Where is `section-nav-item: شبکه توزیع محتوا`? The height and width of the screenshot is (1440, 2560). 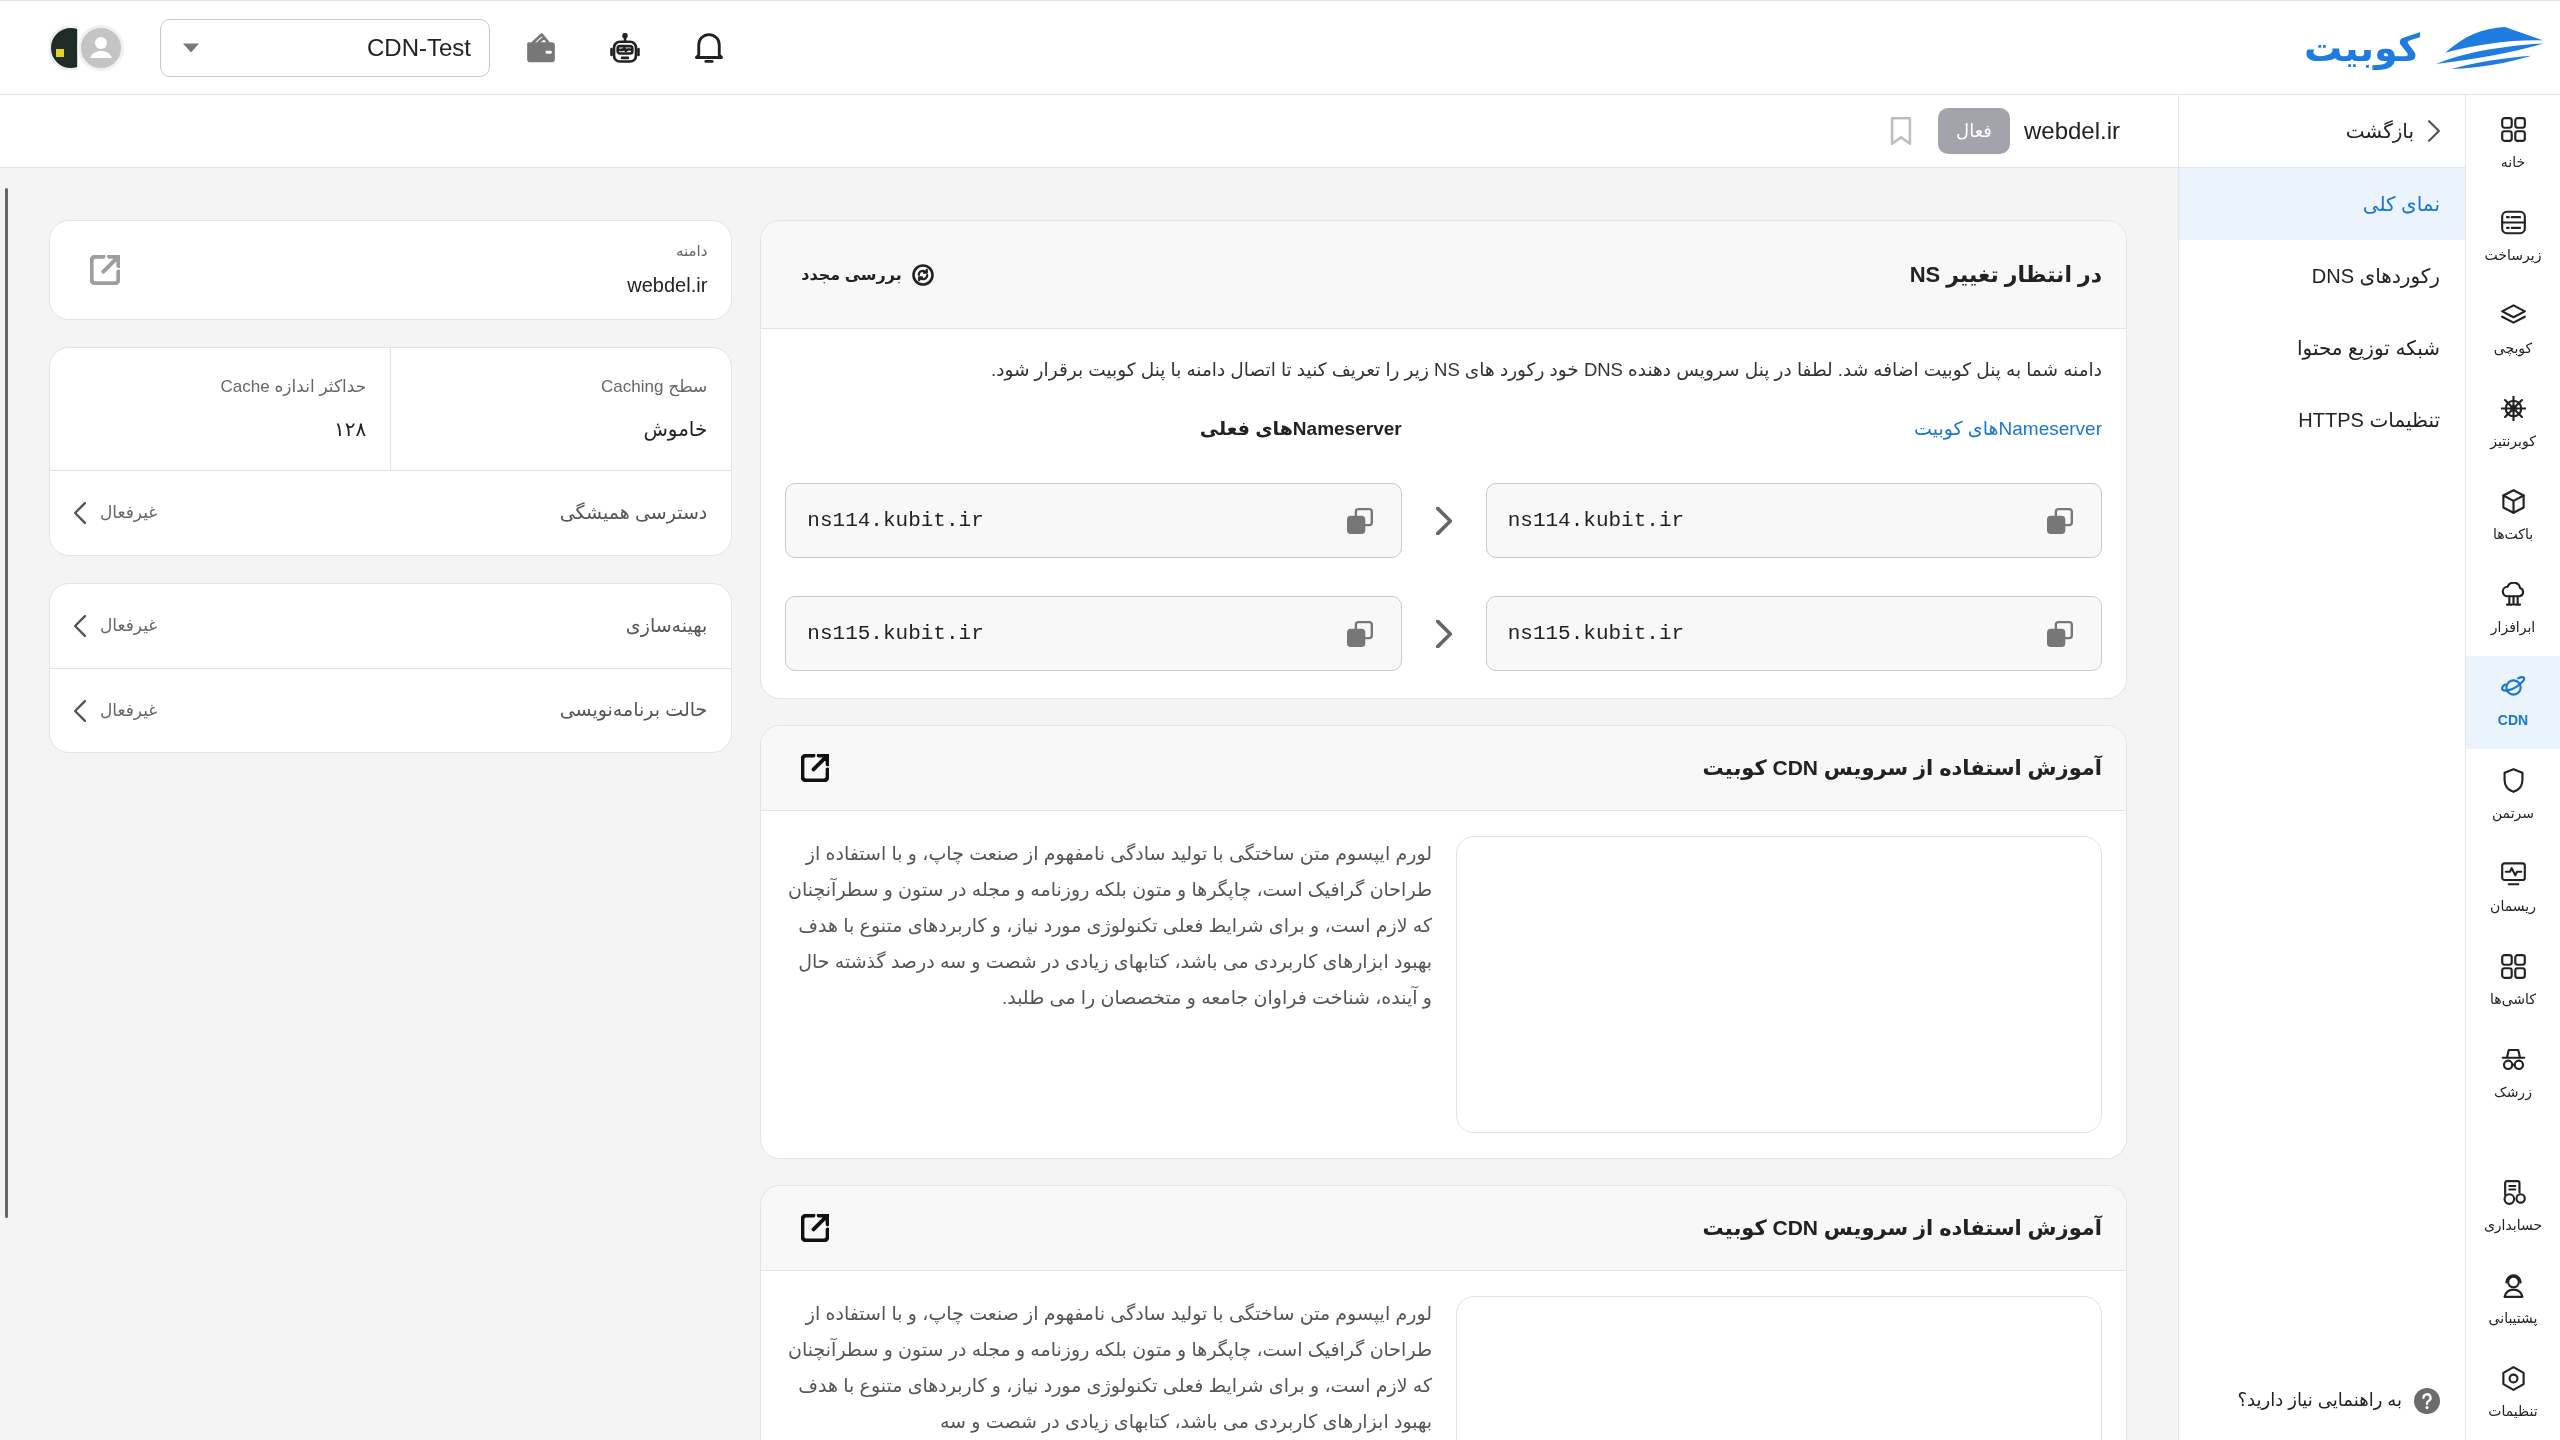 section-nav-item: شبکه توزیع محتوا is located at coordinates (2322, 348).